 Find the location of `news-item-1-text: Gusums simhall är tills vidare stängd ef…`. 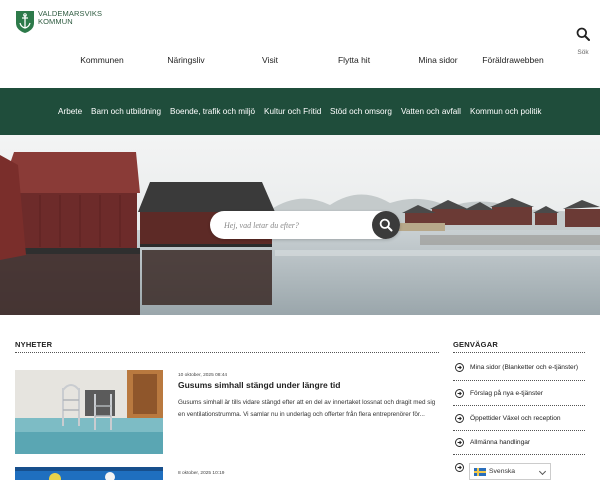

news-item-1-text: Gusums simhall är tills vidare stängd ef… is located at coordinates (307, 408).